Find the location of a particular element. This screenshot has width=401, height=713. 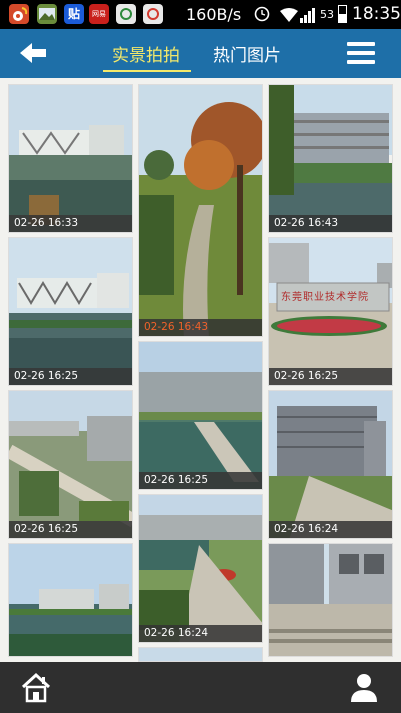

photo-truss-building-lake is located at coordinates (70, 311).